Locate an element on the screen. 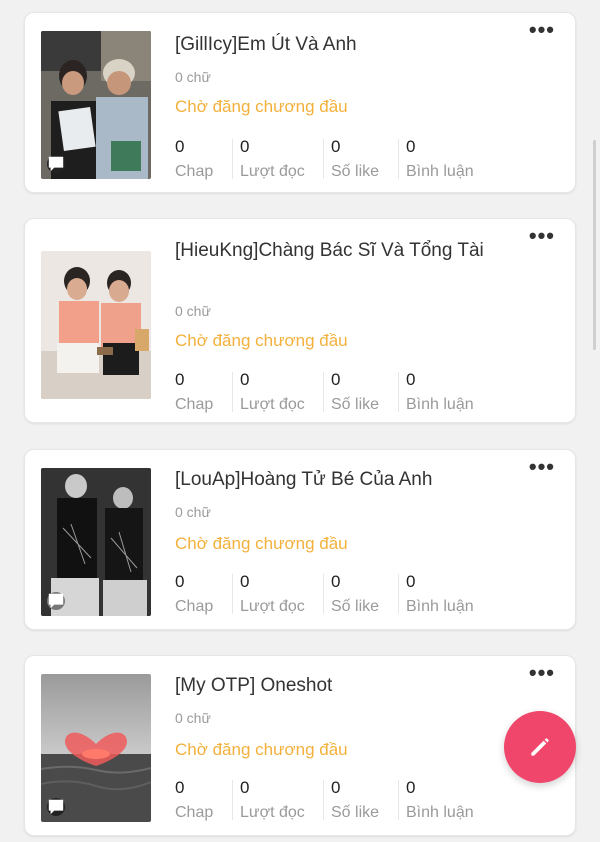 This screenshot has width=600, height=842. story-title: [LouAp]Hoàng Tử Bé Của Anh is located at coordinates (340, 480).